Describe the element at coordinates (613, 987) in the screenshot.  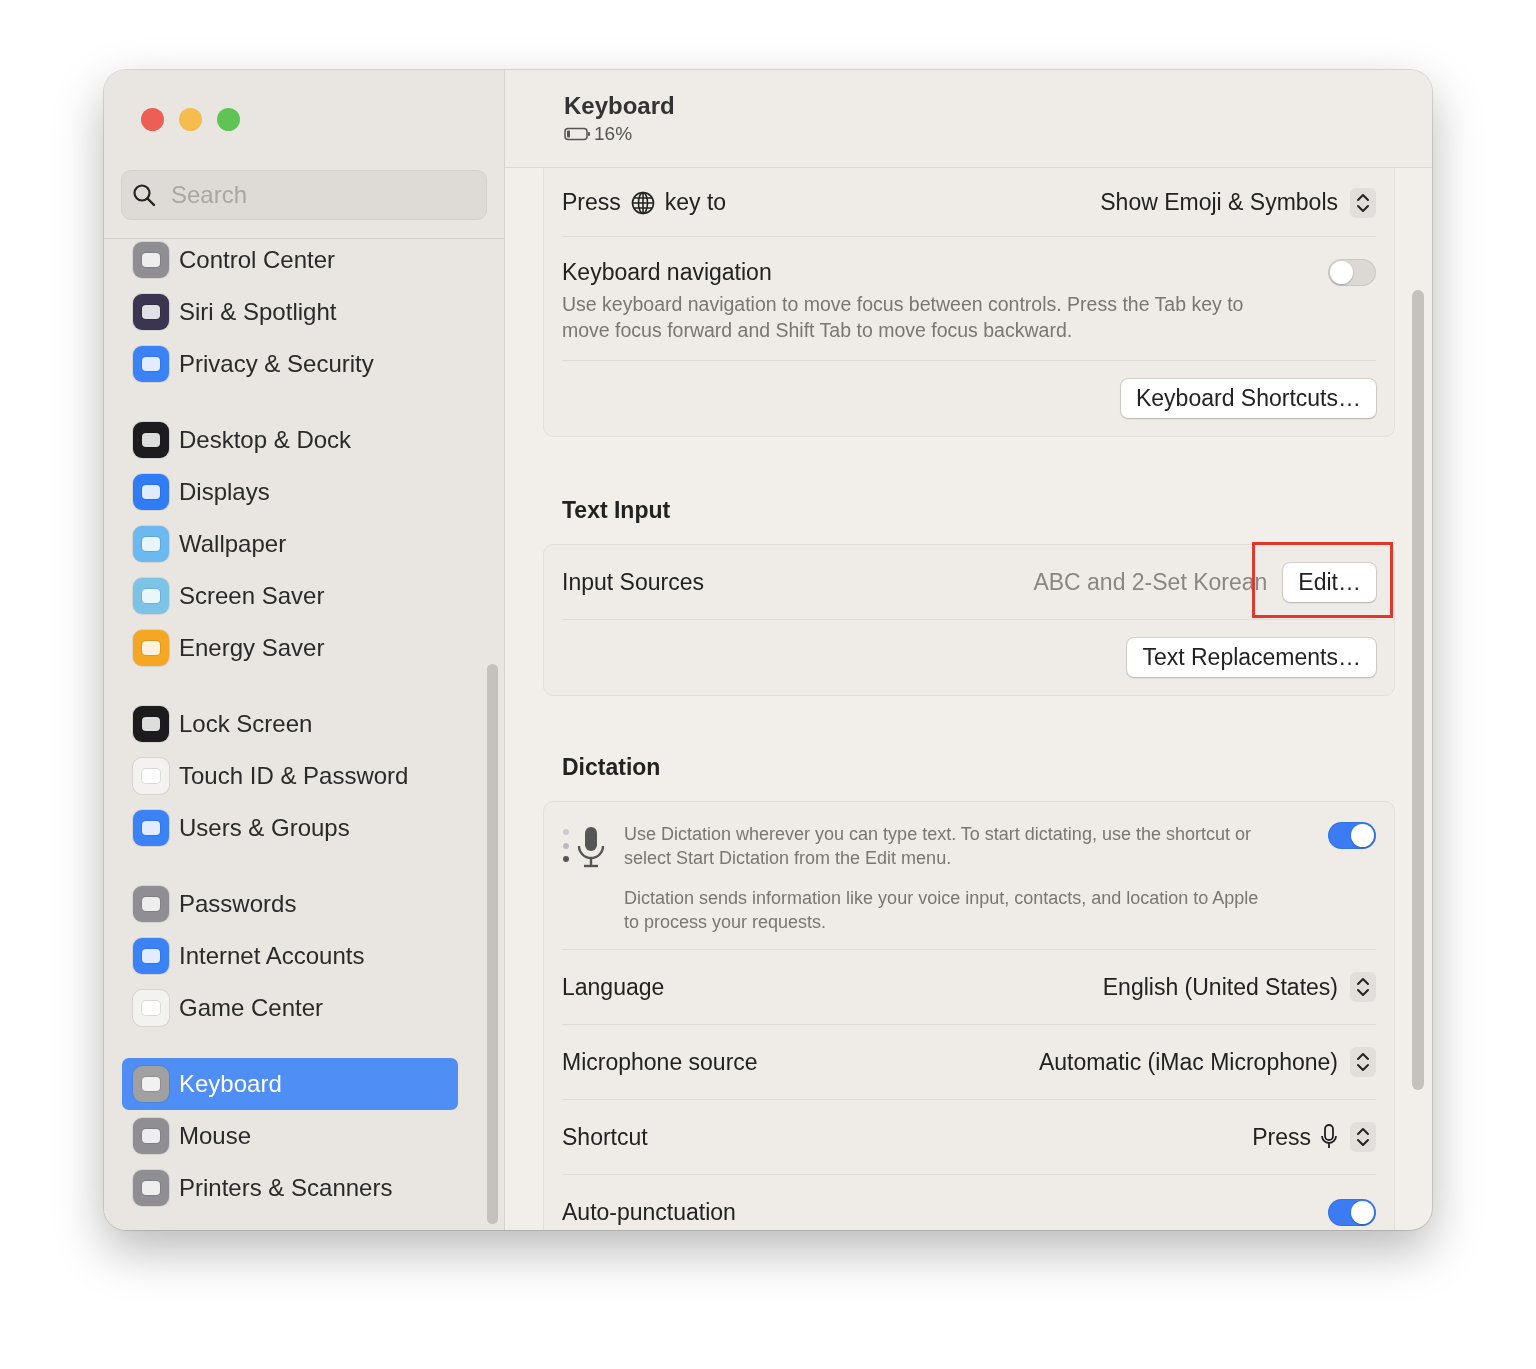
I see `row-label: Language` at that location.